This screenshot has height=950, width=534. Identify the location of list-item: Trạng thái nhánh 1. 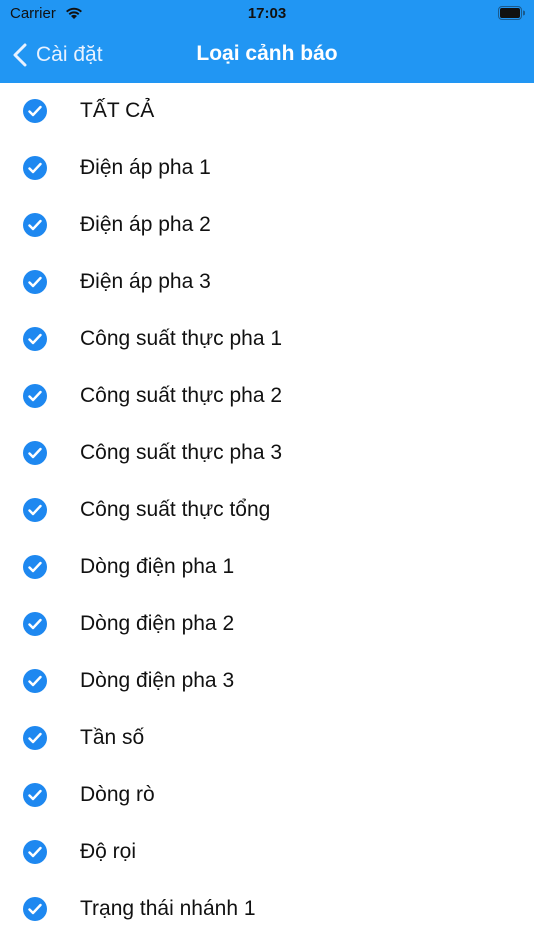
(267, 908).